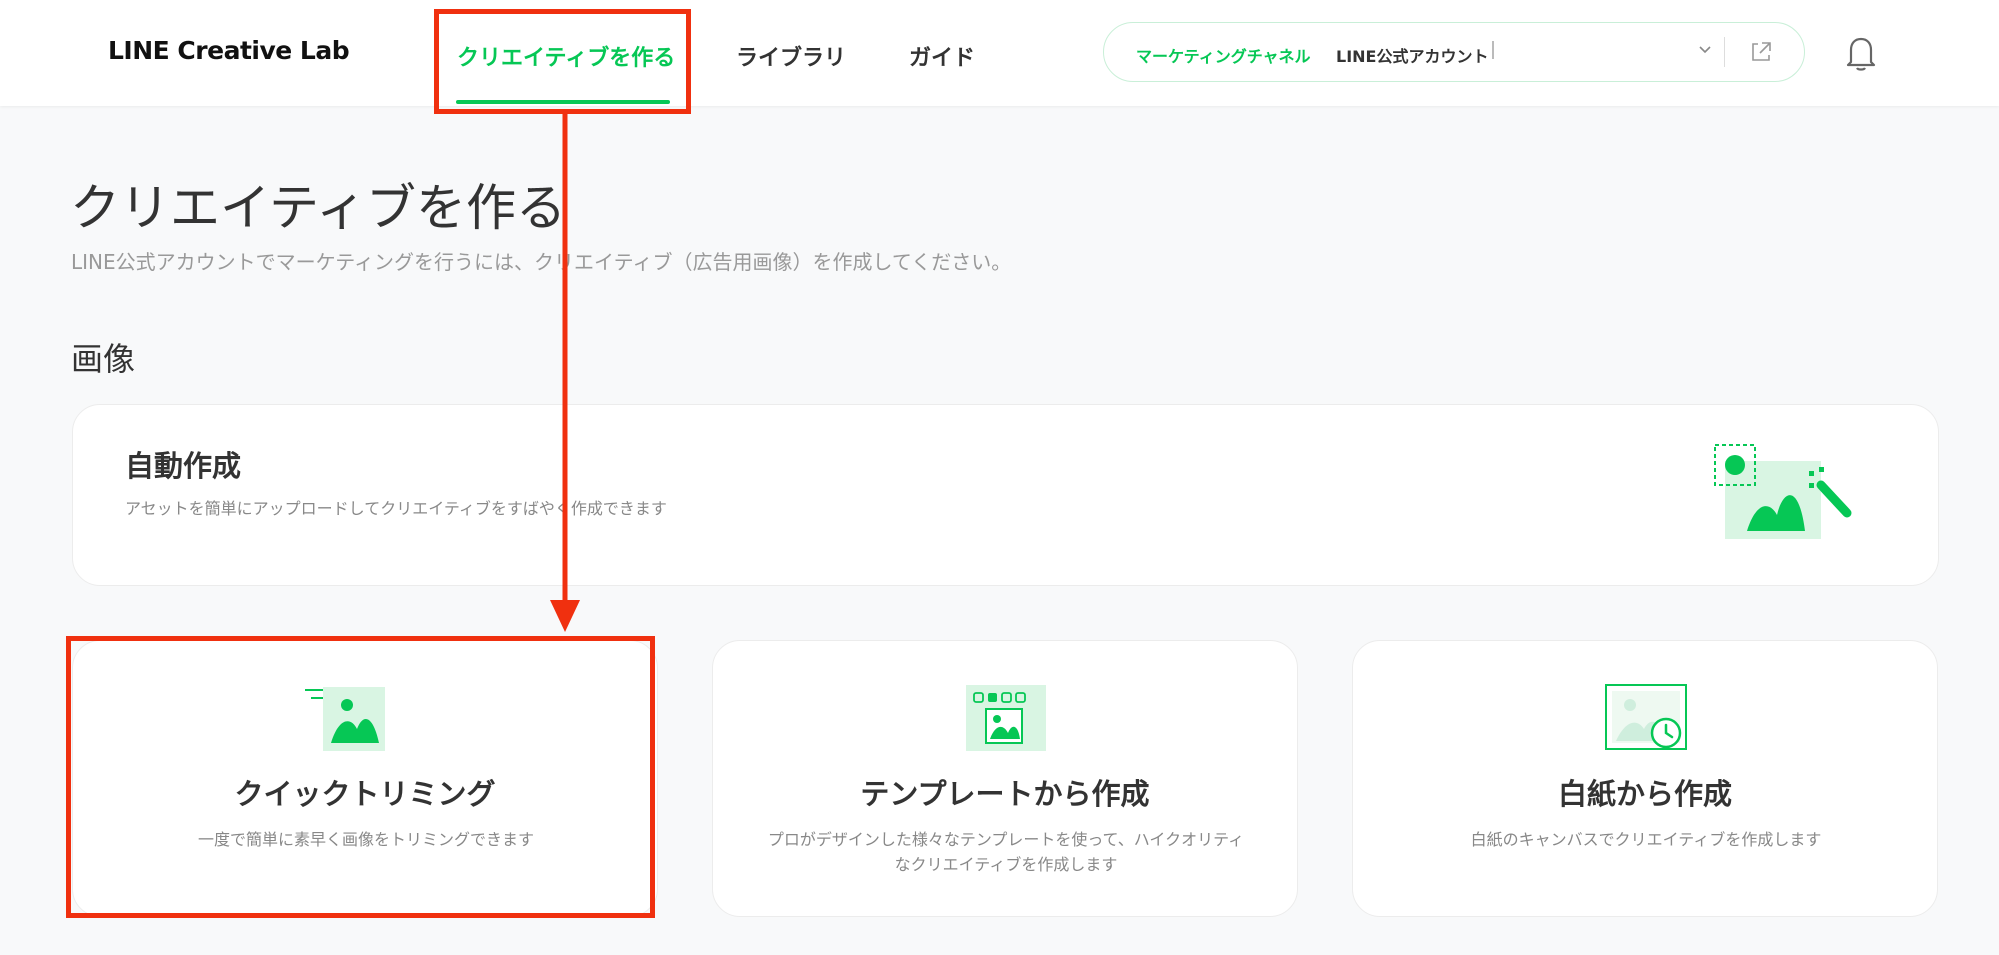  What do you see at coordinates (1761, 52) in the screenshot?
I see `external-link-icon` at bounding box center [1761, 52].